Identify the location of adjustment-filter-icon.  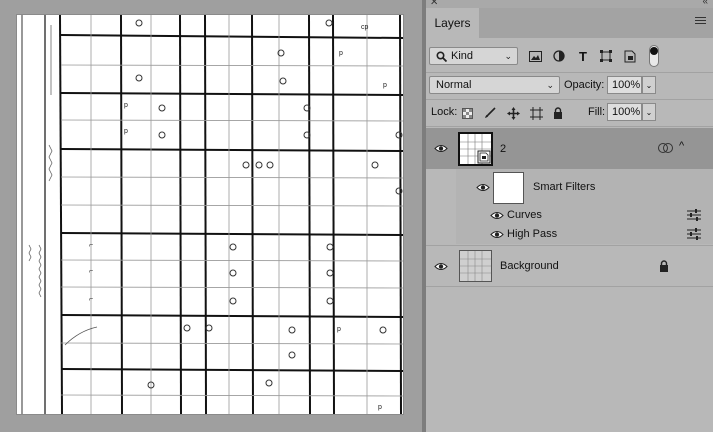
(559, 56).